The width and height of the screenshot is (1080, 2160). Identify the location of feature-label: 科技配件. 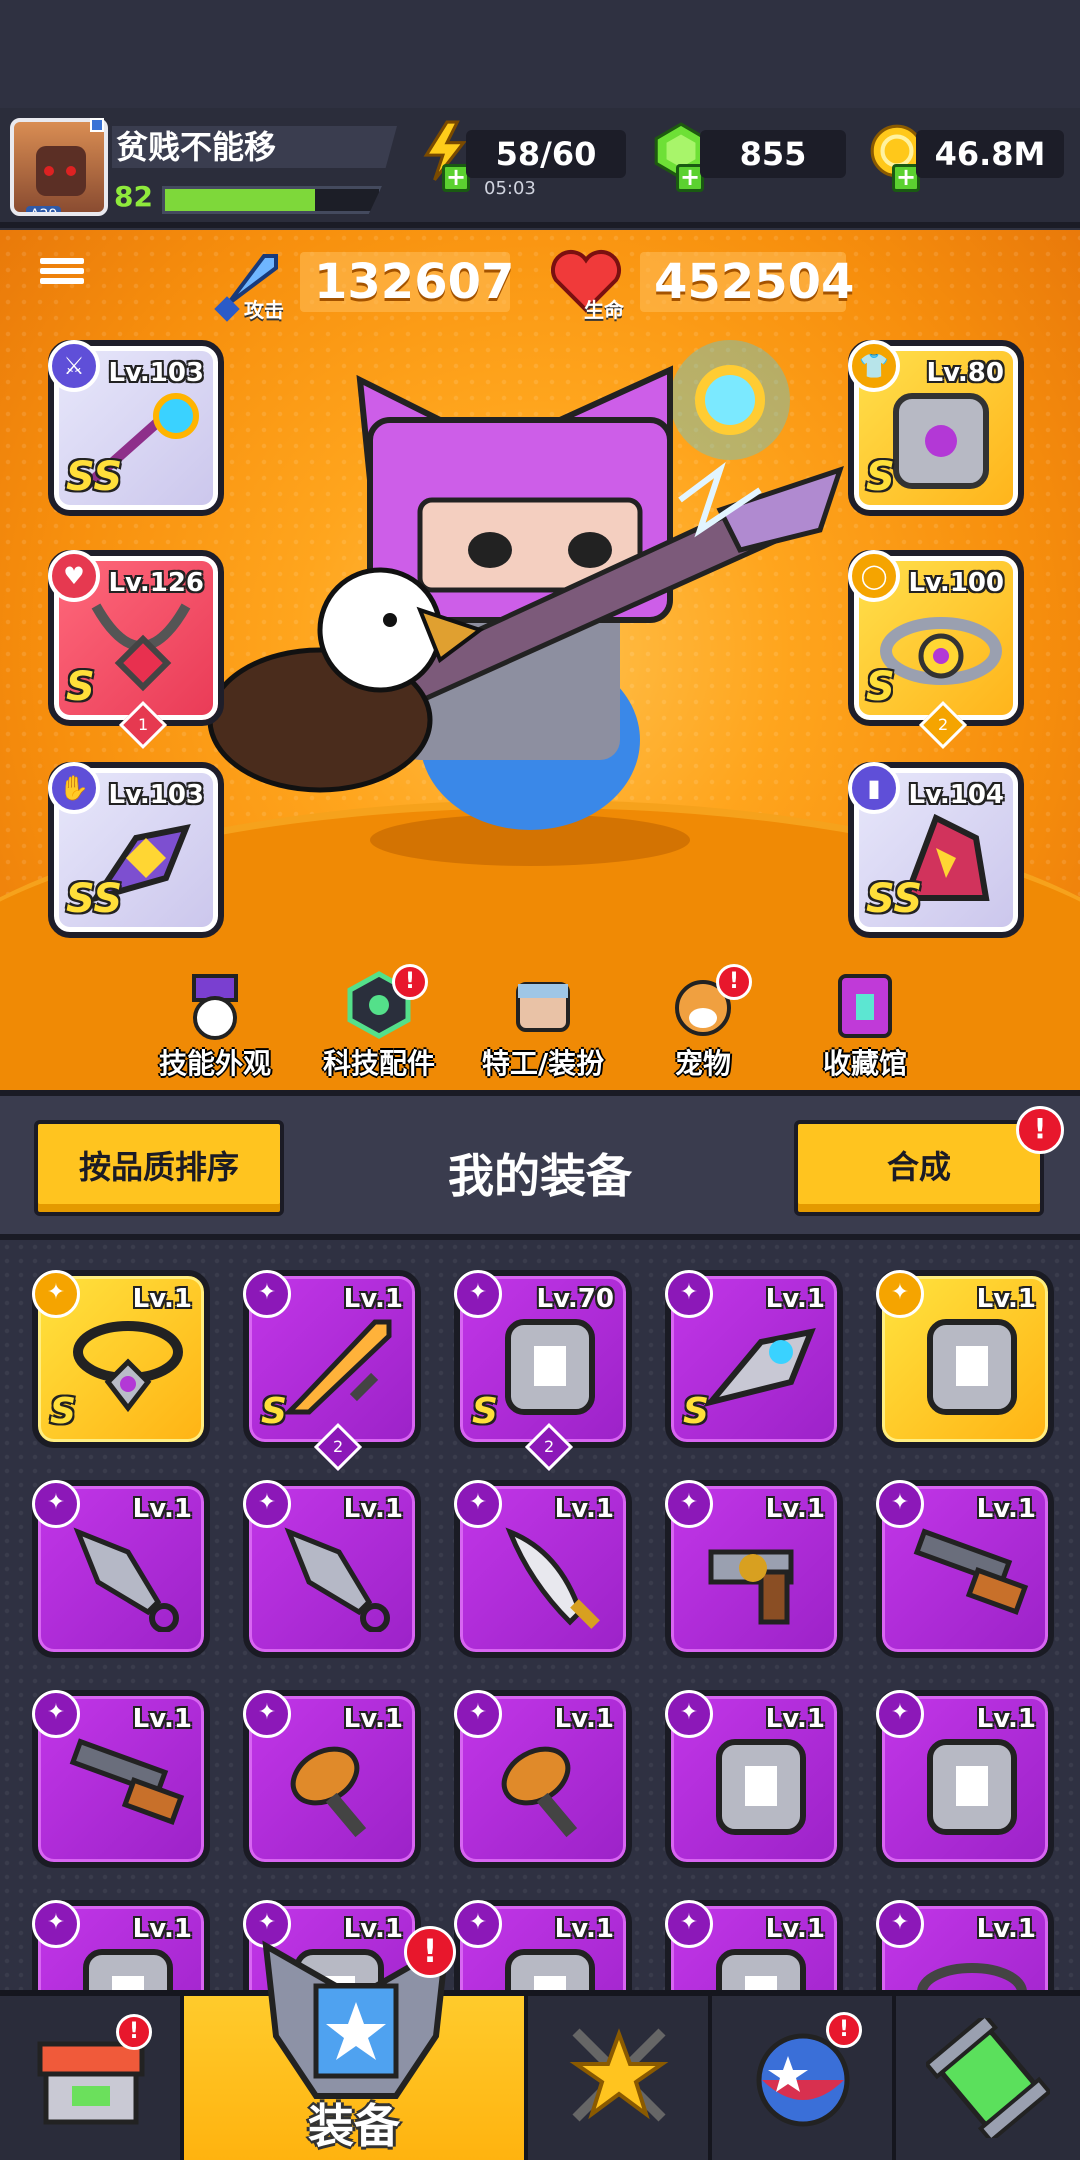
(378, 1063).